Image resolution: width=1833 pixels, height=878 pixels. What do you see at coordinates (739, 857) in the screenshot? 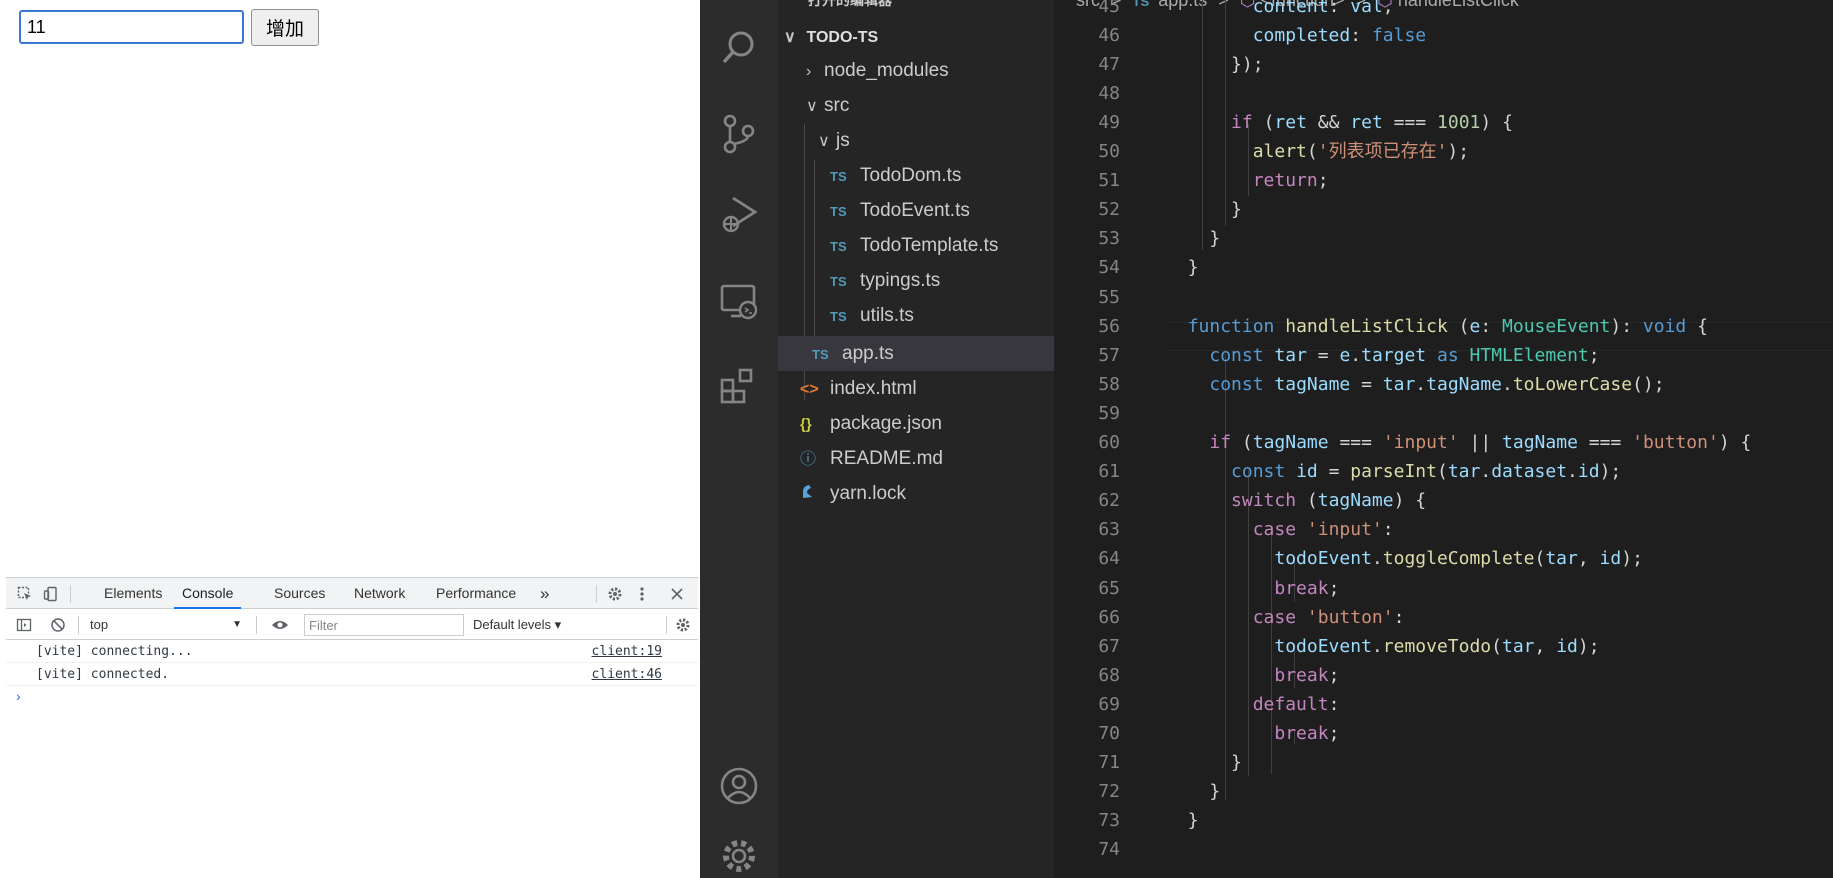
I see `manage-gear-icon` at bounding box center [739, 857].